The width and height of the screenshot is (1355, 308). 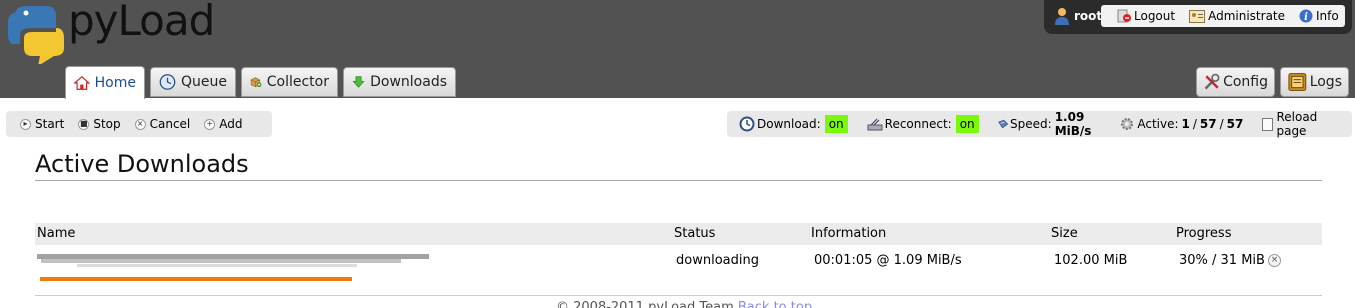 What do you see at coordinates (56, 233) in the screenshot?
I see `column-header-name: Name` at bounding box center [56, 233].